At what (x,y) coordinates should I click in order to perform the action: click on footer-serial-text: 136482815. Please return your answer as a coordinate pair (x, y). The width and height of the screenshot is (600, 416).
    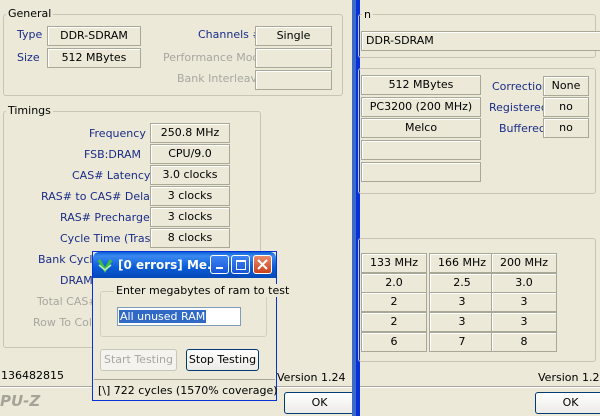
    Looking at the image, I should click on (32, 375).